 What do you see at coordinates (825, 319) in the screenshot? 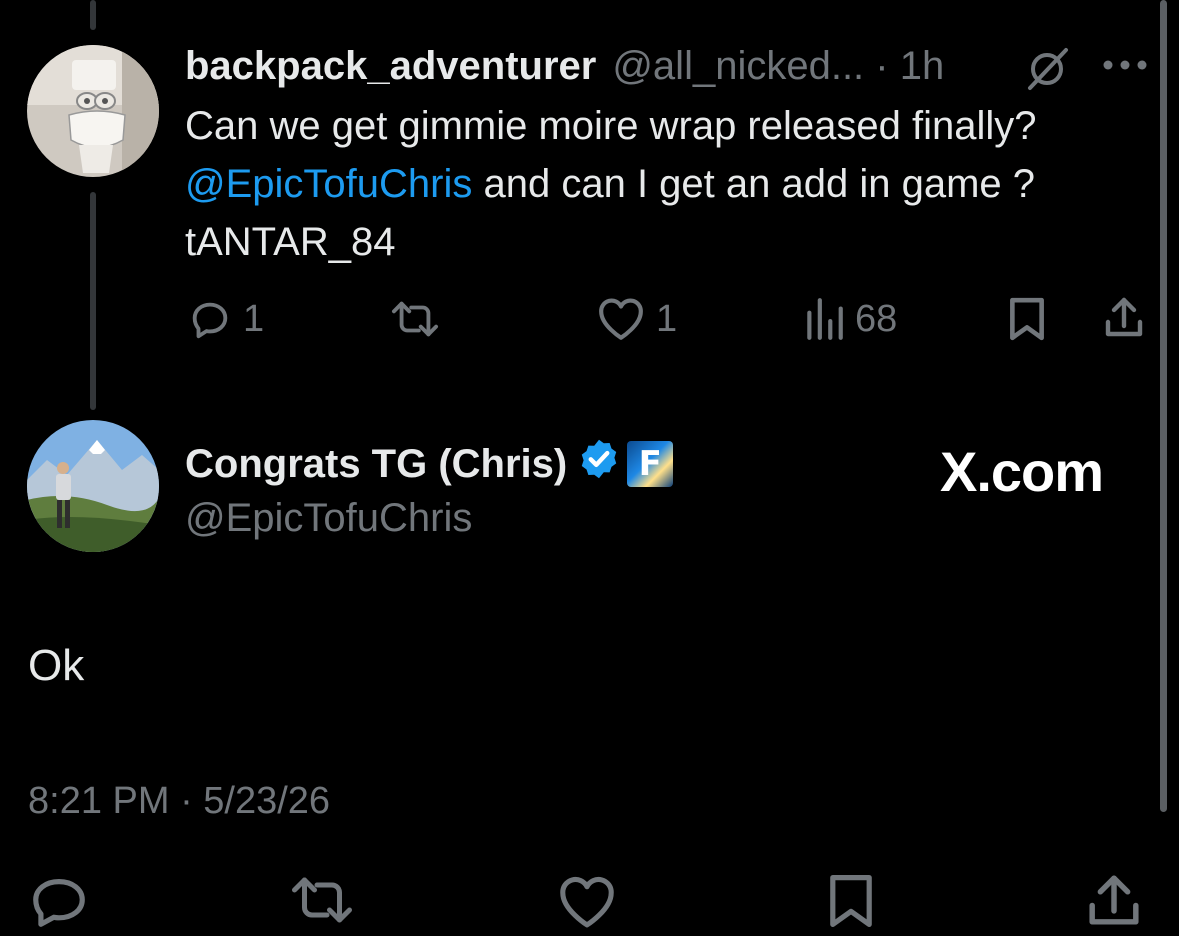
I see `views-icon` at bounding box center [825, 319].